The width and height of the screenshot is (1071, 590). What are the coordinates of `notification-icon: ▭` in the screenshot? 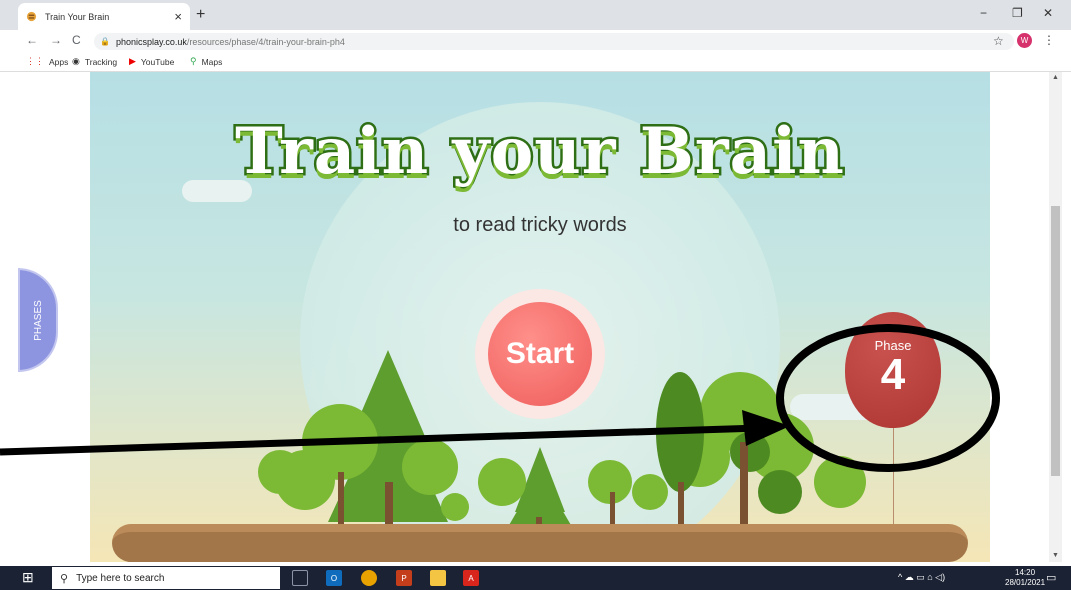 It's located at (1051, 577).